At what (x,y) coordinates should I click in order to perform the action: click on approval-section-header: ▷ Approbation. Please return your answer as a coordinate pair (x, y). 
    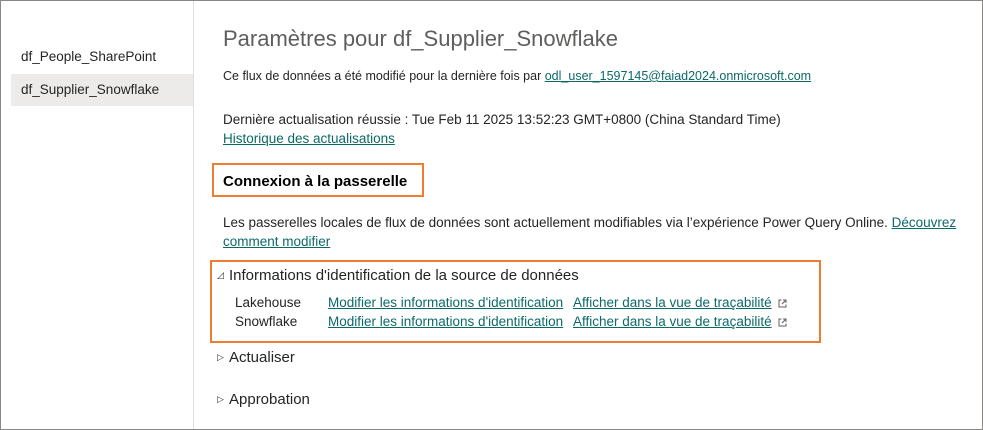
    Looking at the image, I should click on (263, 399).